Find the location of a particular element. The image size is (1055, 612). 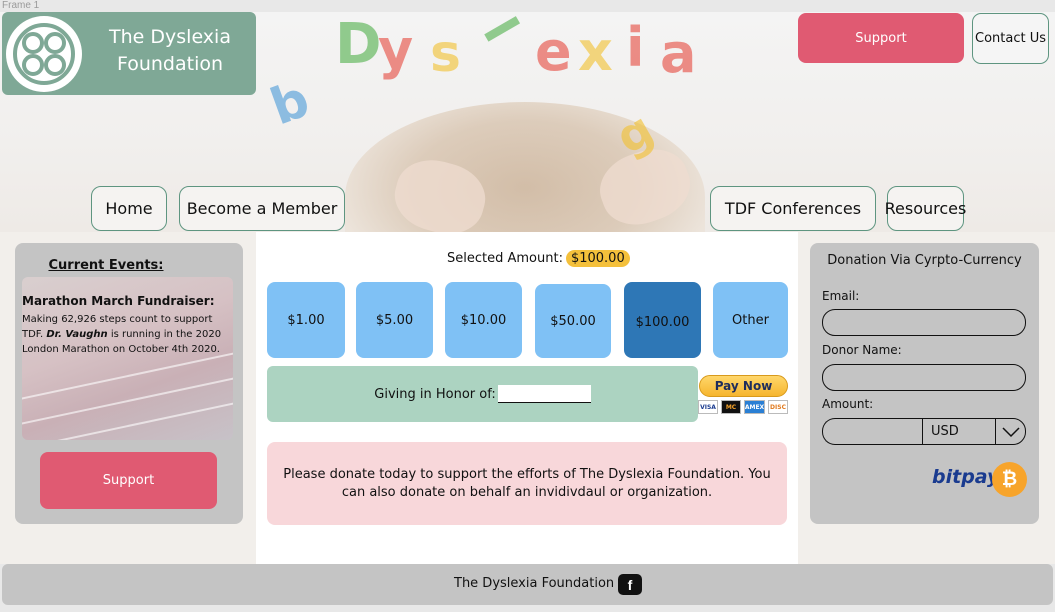

amex-icon: AMEX is located at coordinates (754, 407).